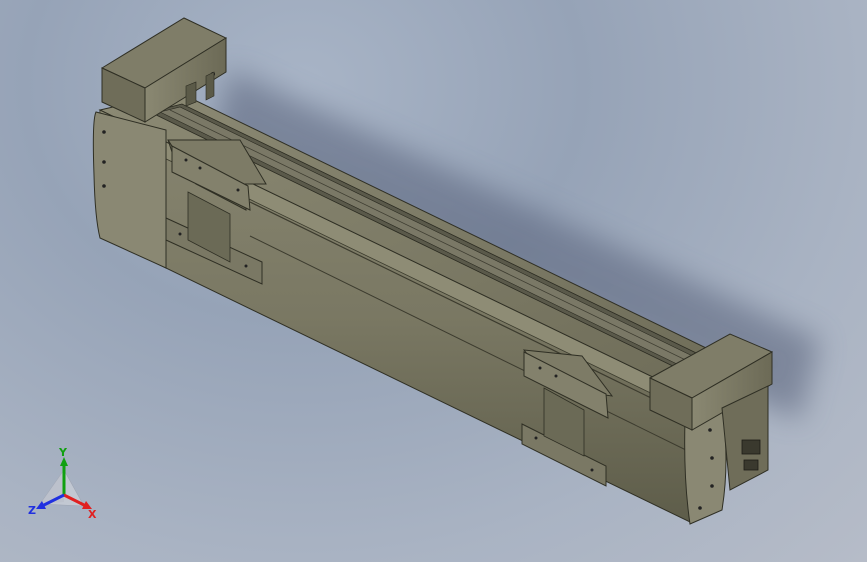  I want to click on connector-port, so click(751, 447).